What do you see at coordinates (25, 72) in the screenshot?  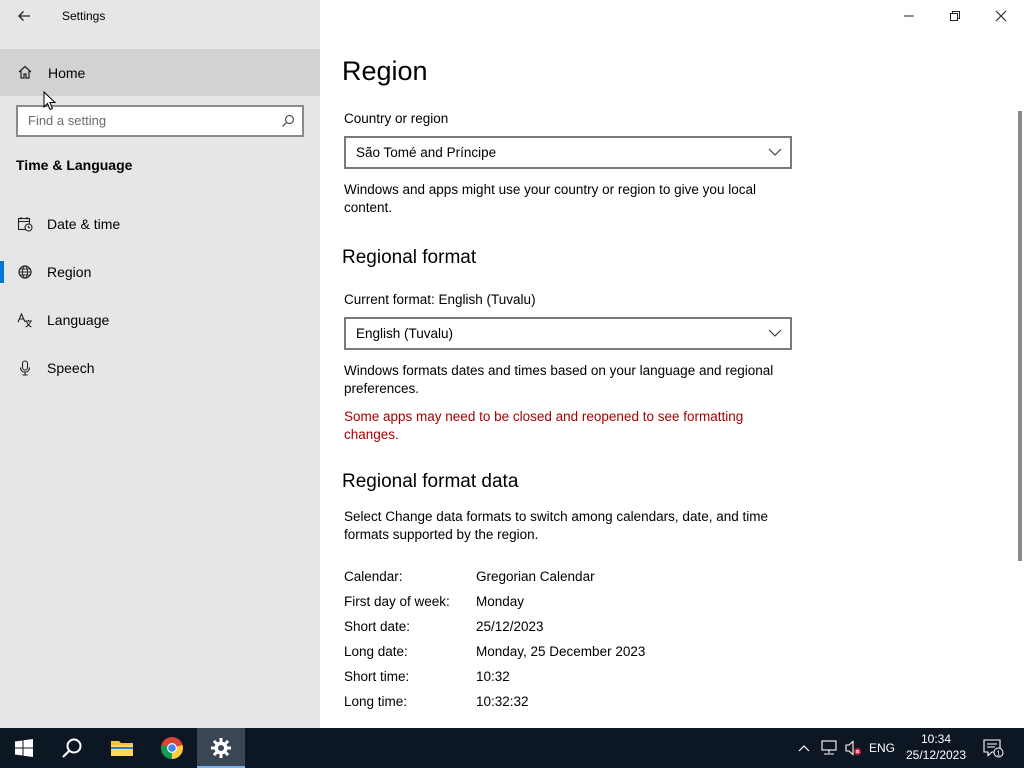 I see `home-icon` at bounding box center [25, 72].